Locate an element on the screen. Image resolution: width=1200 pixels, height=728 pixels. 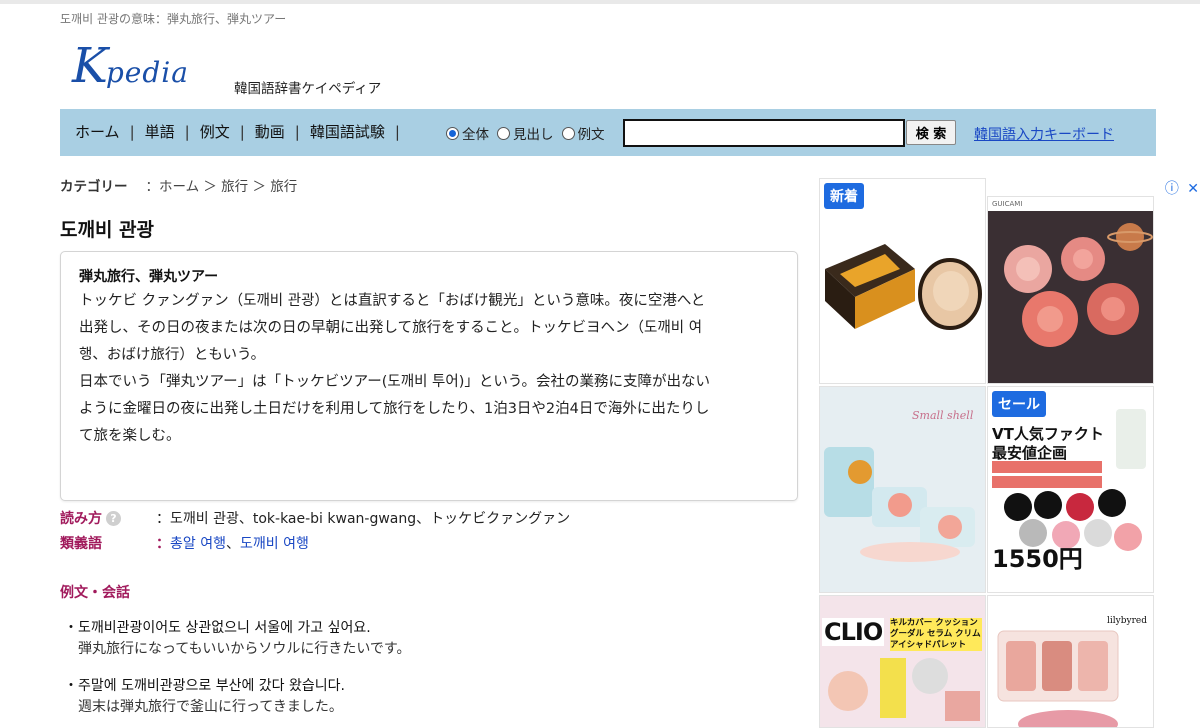
ad-tile-clio: CLIO キルカバー クッション グーダル セラム クリム アイシャドパレット is located at coordinates (902, 661).